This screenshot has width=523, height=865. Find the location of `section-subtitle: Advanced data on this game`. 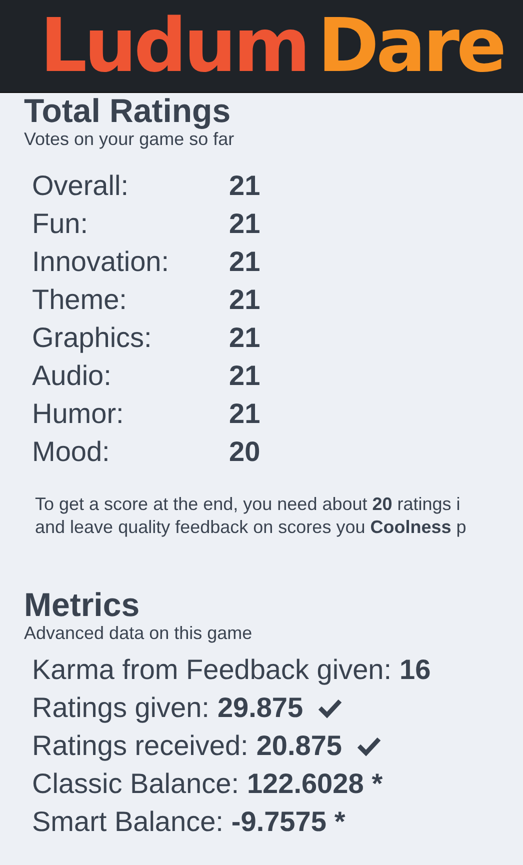

section-subtitle: Advanced data on this game is located at coordinates (139, 634).